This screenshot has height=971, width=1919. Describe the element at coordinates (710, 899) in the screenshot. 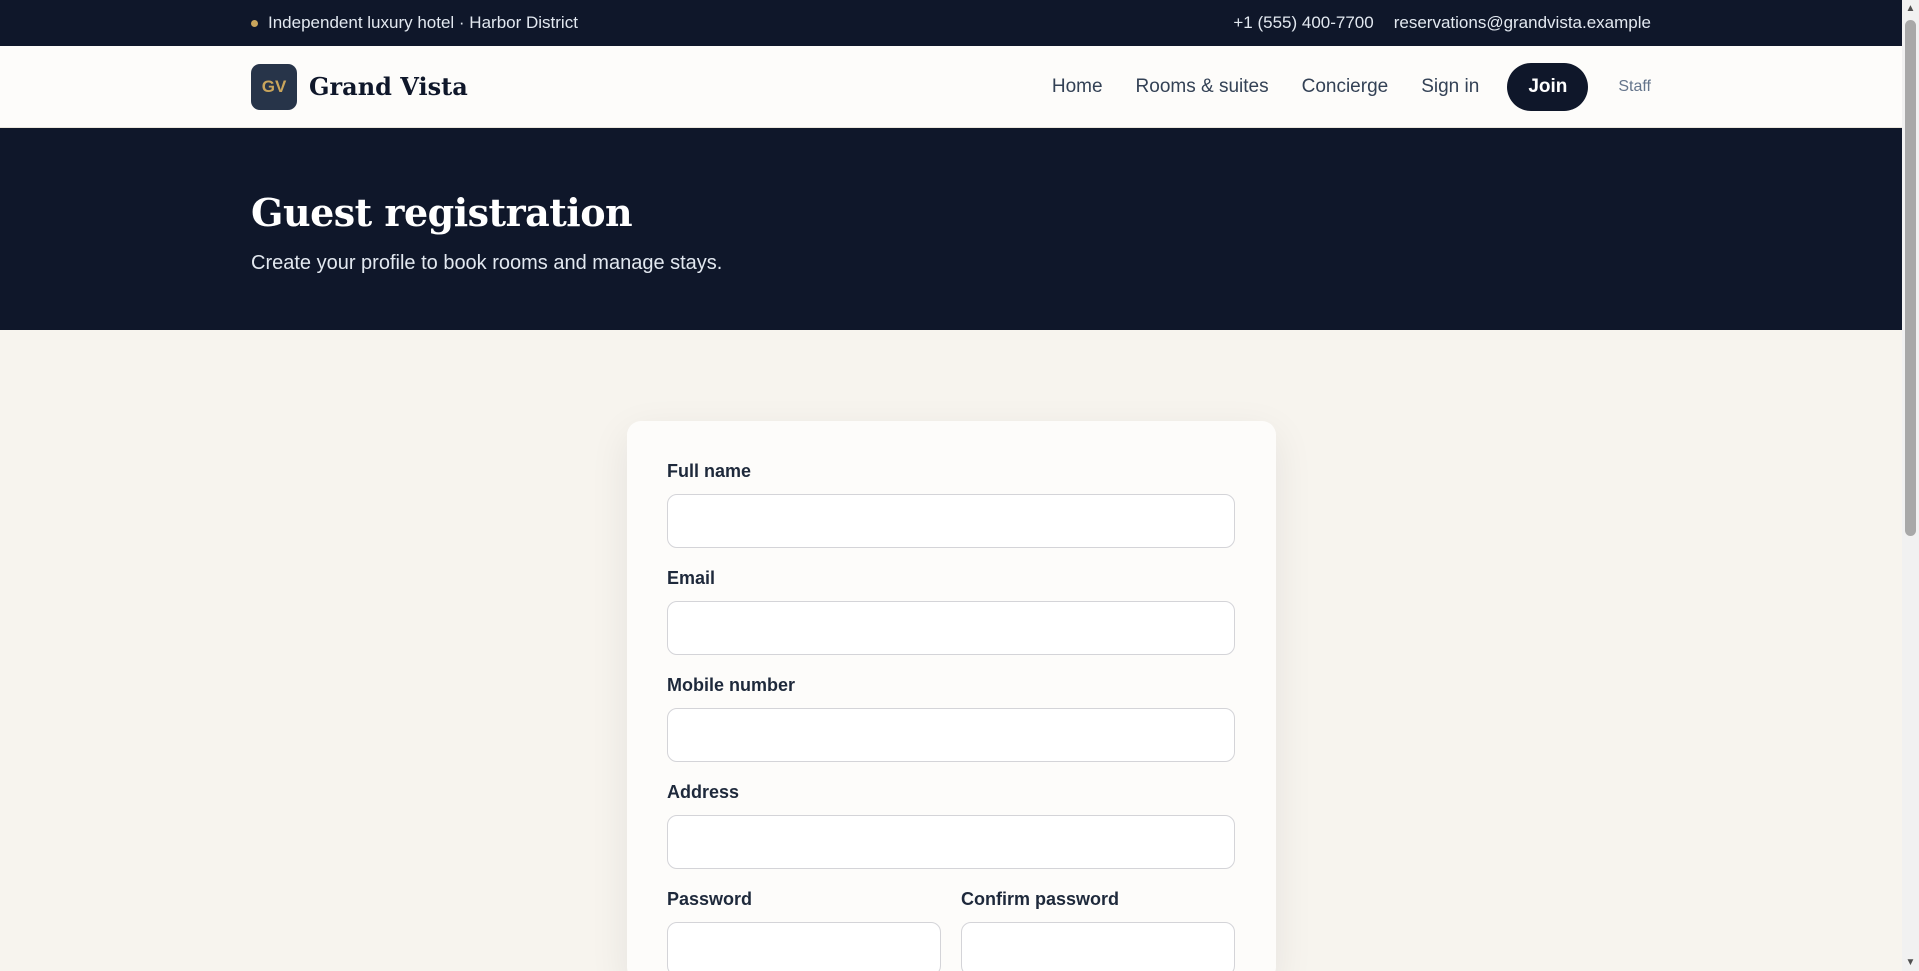

I see `password-label: Password` at that location.